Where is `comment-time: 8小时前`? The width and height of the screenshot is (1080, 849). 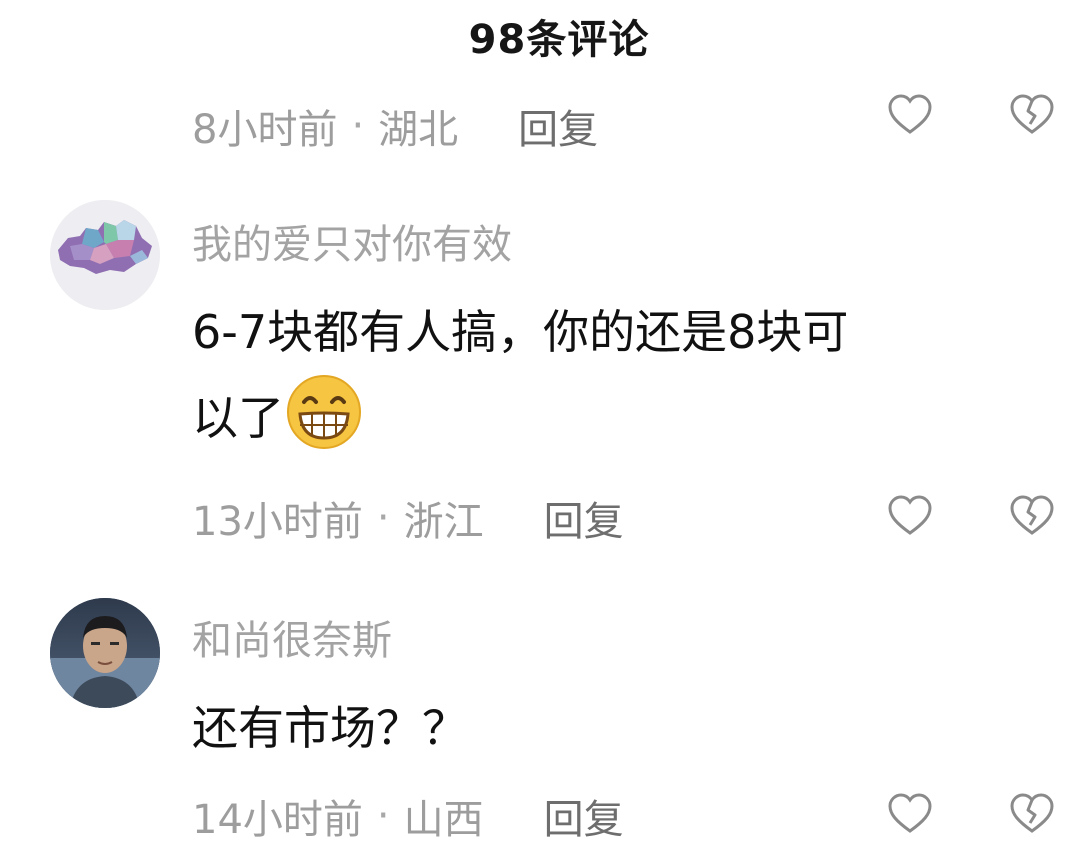
comment-time: 8小时前 is located at coordinates (265, 129).